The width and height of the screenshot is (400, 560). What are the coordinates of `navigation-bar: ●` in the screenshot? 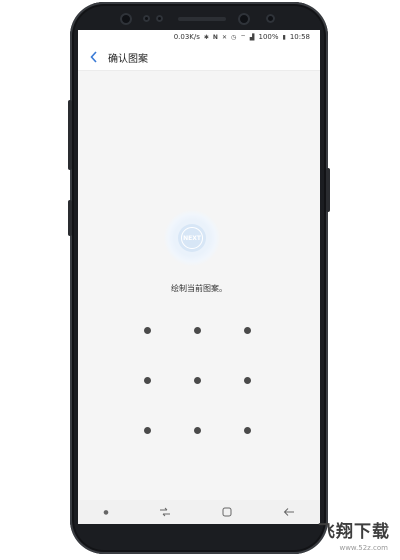 It's located at (199, 512).